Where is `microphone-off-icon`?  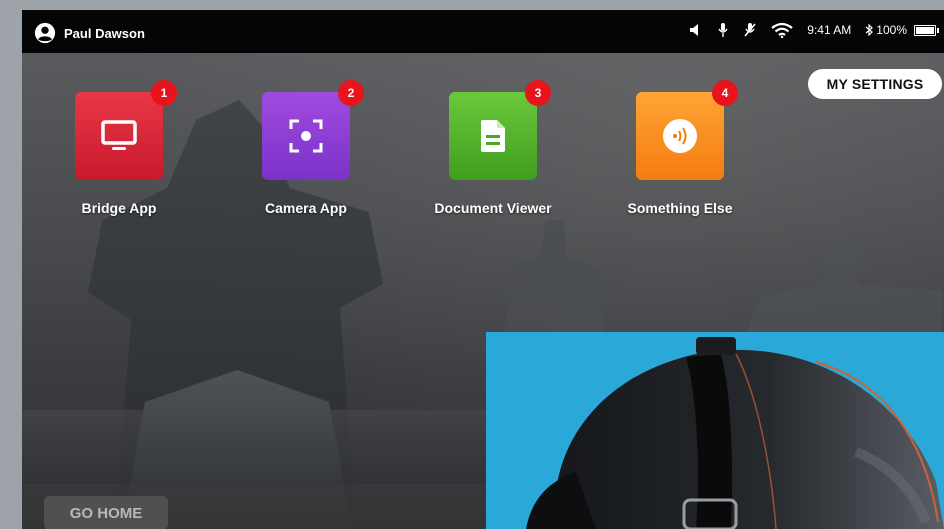
microphone-off-icon is located at coordinates (750, 30).